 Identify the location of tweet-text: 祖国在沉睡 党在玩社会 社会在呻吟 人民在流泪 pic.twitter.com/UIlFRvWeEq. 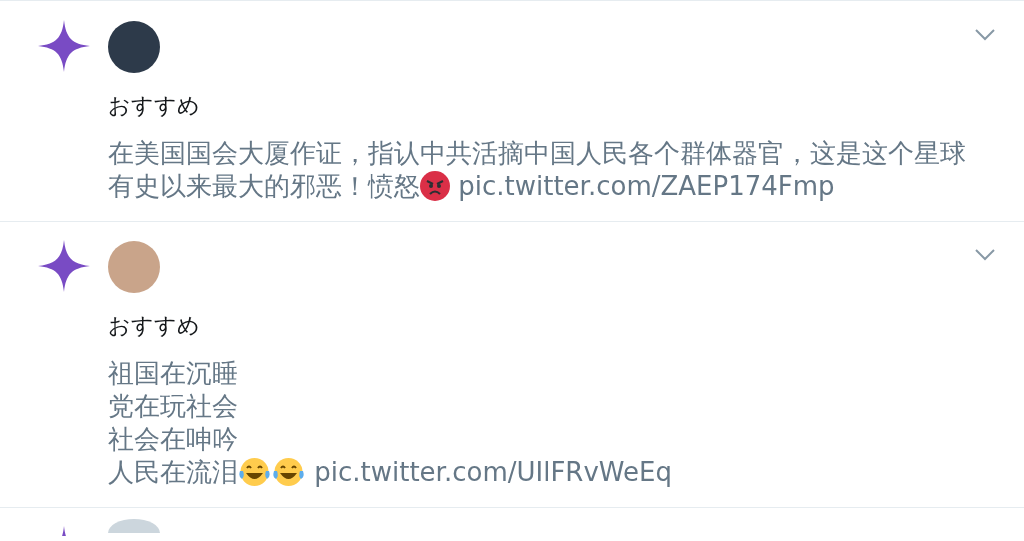
(390, 423).